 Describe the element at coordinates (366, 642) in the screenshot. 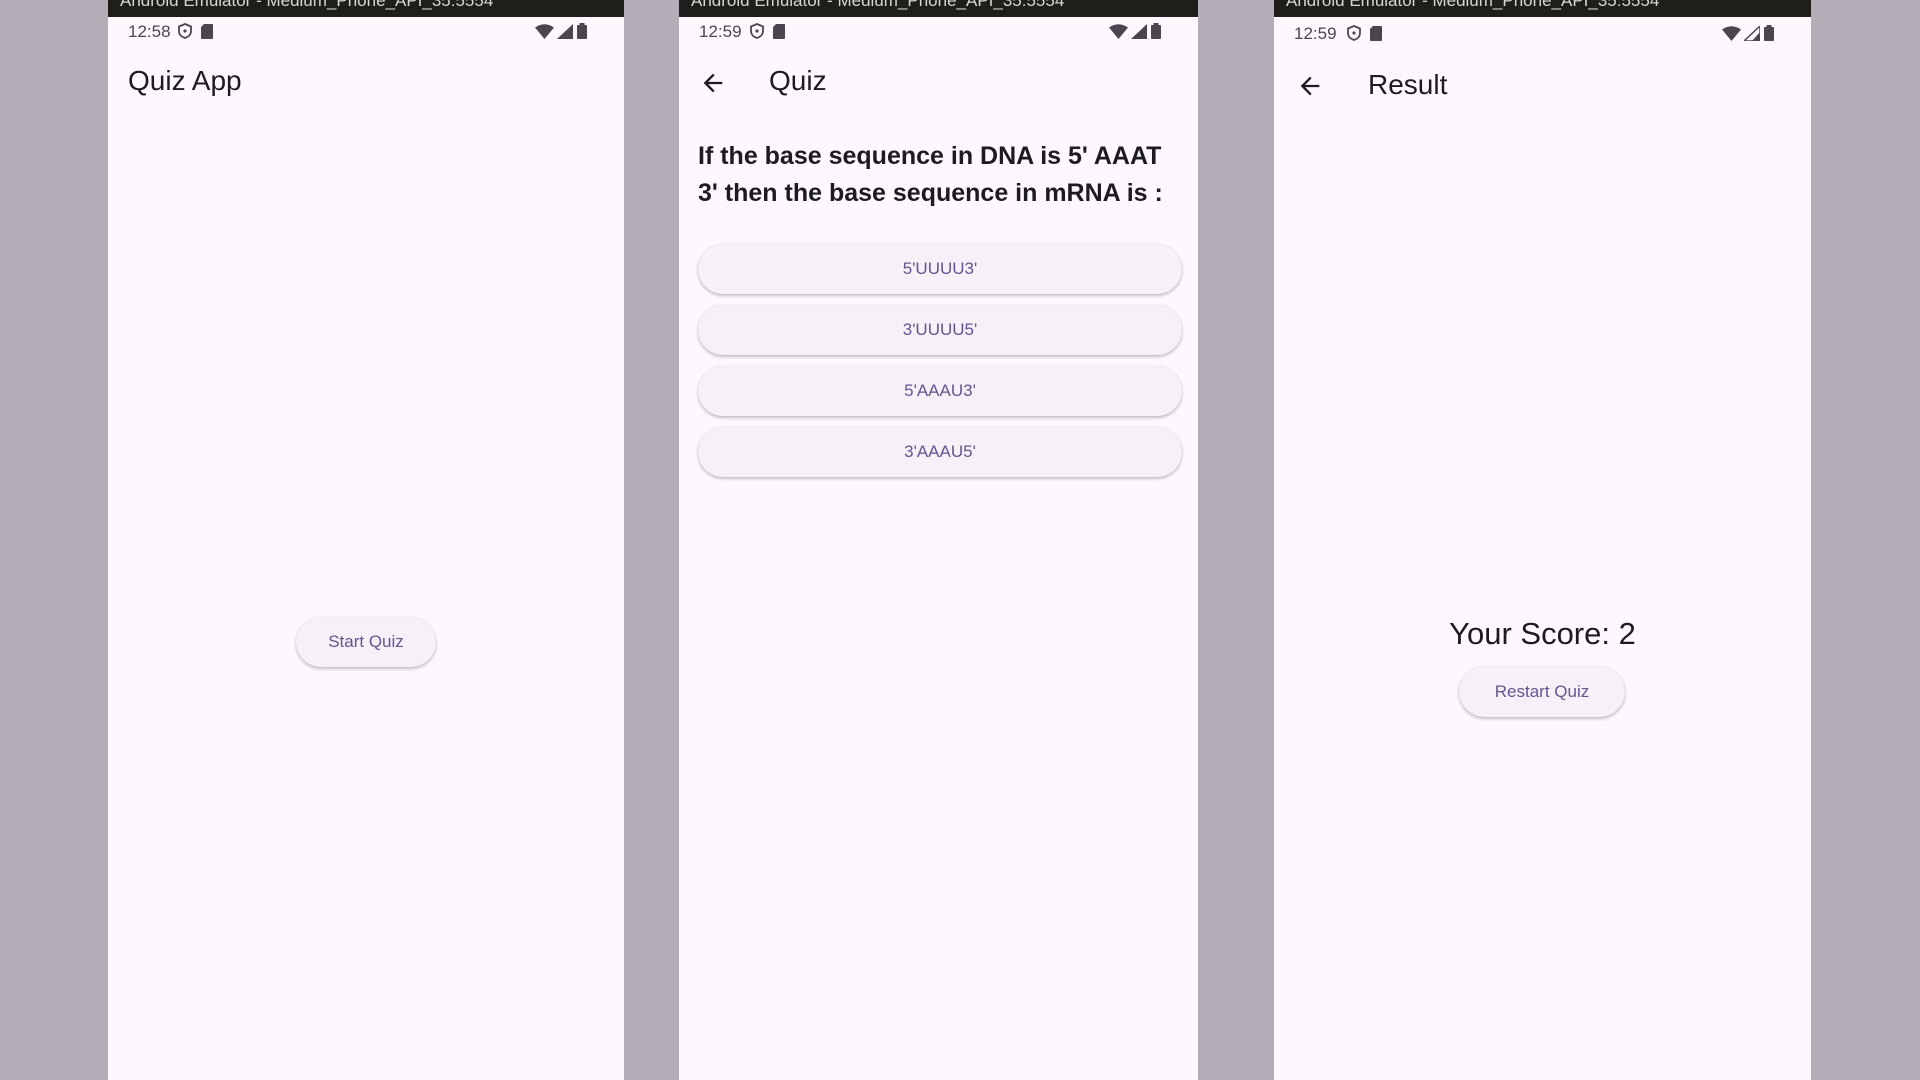

I see `start-quiz-button: Start Quiz` at that location.